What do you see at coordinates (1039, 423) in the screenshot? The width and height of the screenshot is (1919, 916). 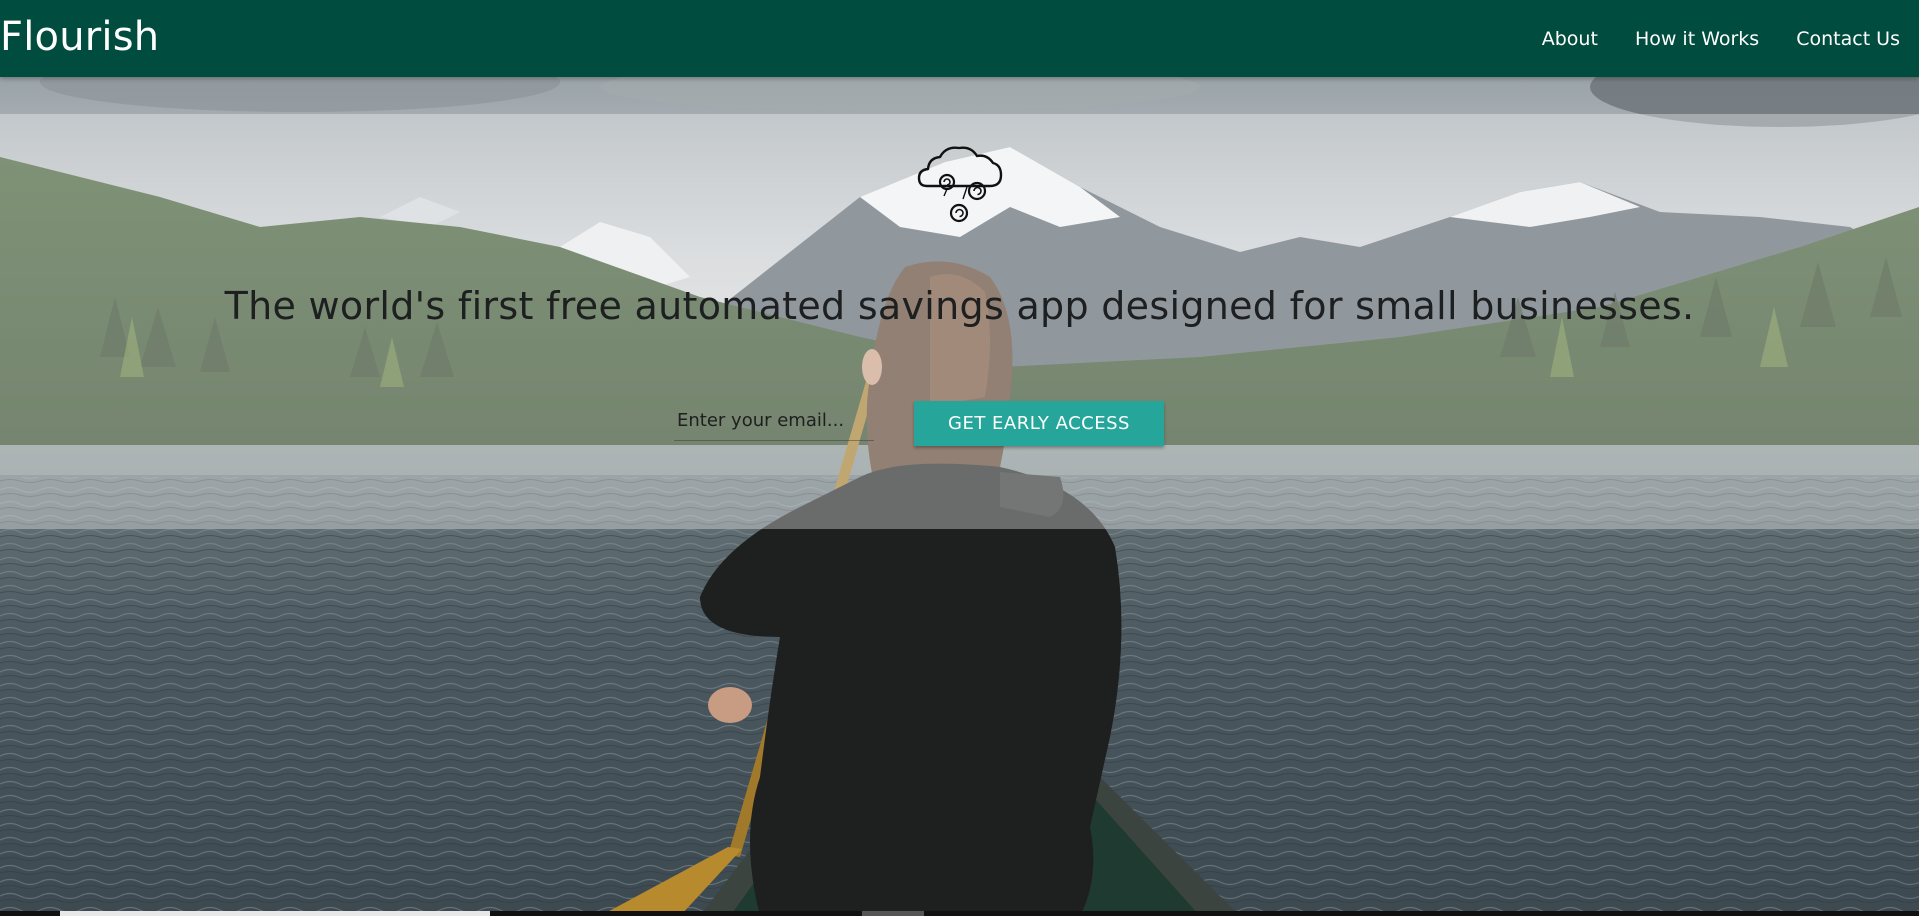 I see `get-early-access-button: GET EARLY ACCESS` at bounding box center [1039, 423].